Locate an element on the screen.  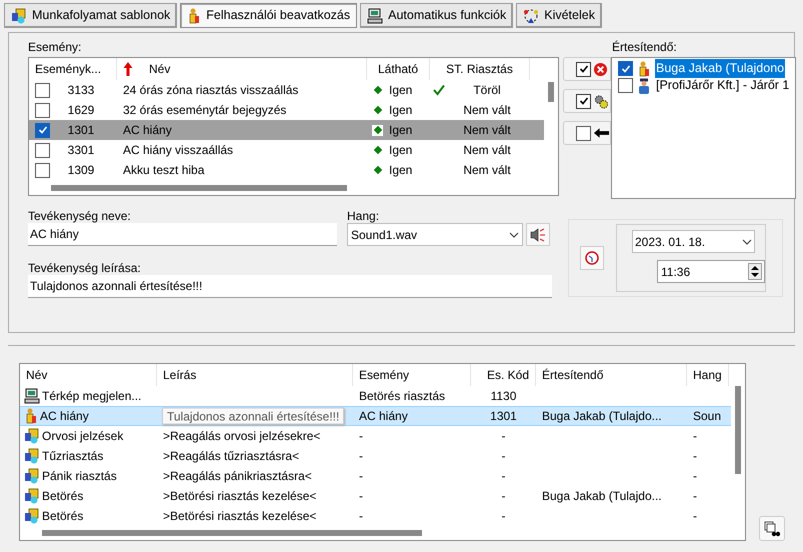
find-button is located at coordinates (772, 528).